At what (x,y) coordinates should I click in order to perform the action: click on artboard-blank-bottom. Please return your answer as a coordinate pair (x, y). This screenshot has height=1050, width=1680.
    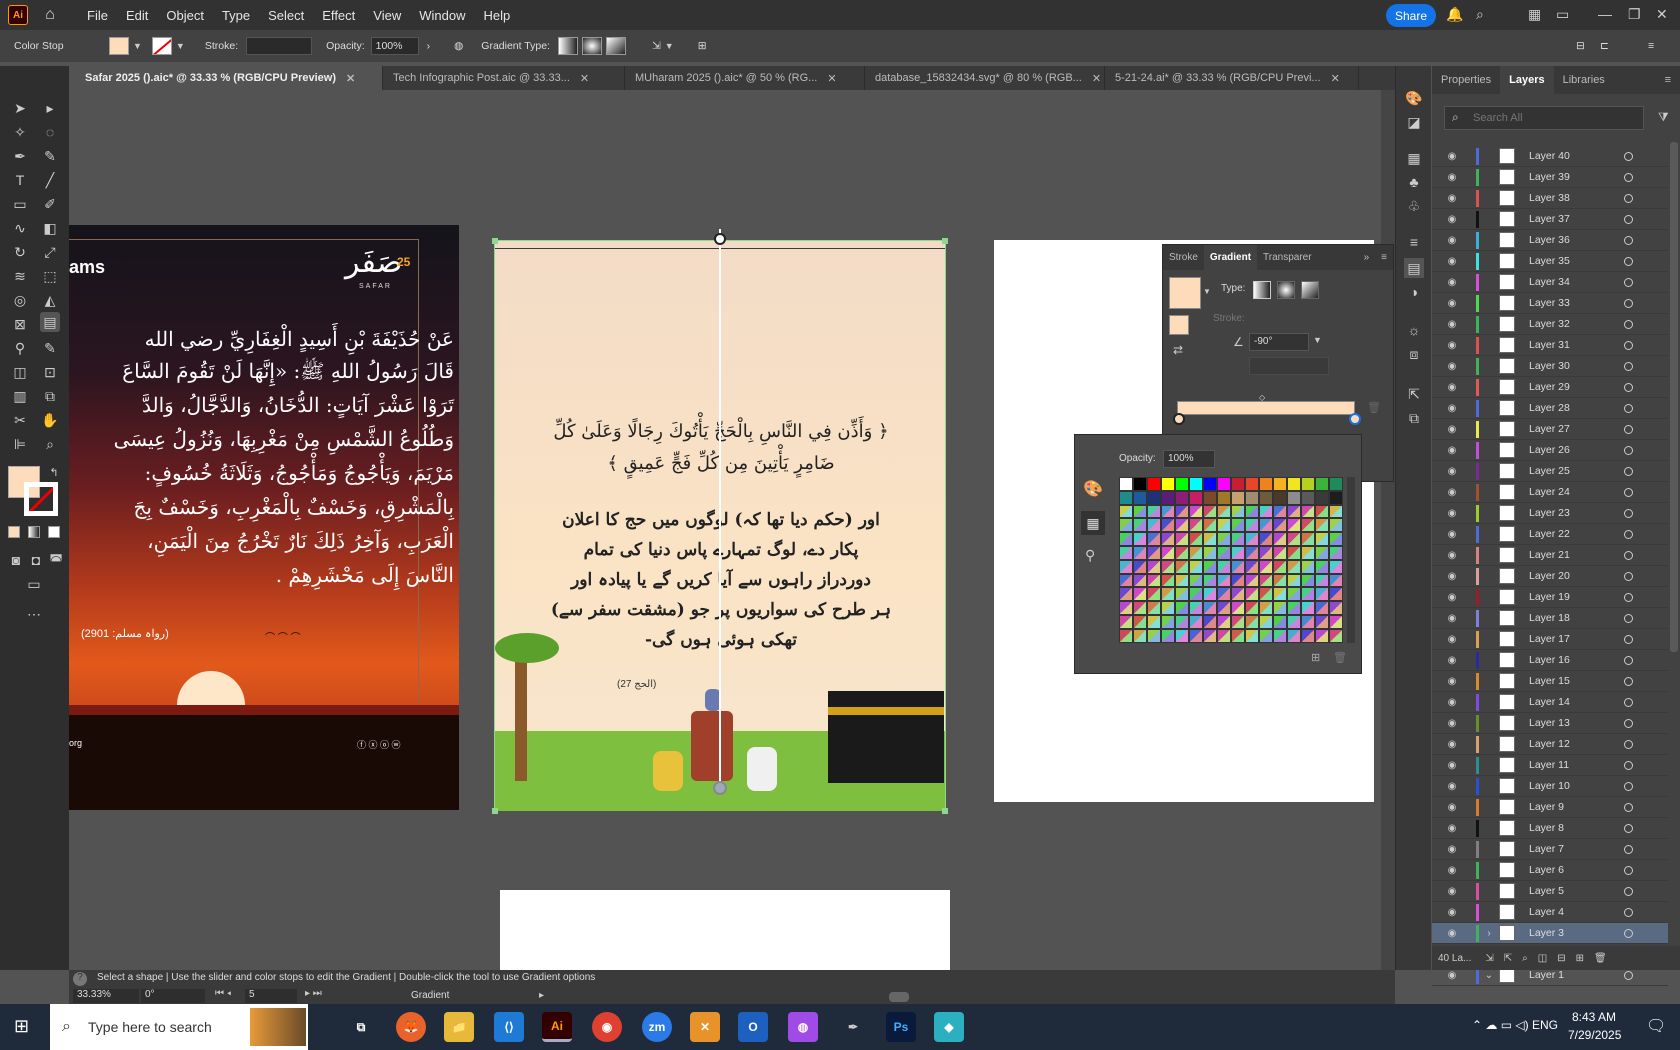
    Looking at the image, I should click on (725, 930).